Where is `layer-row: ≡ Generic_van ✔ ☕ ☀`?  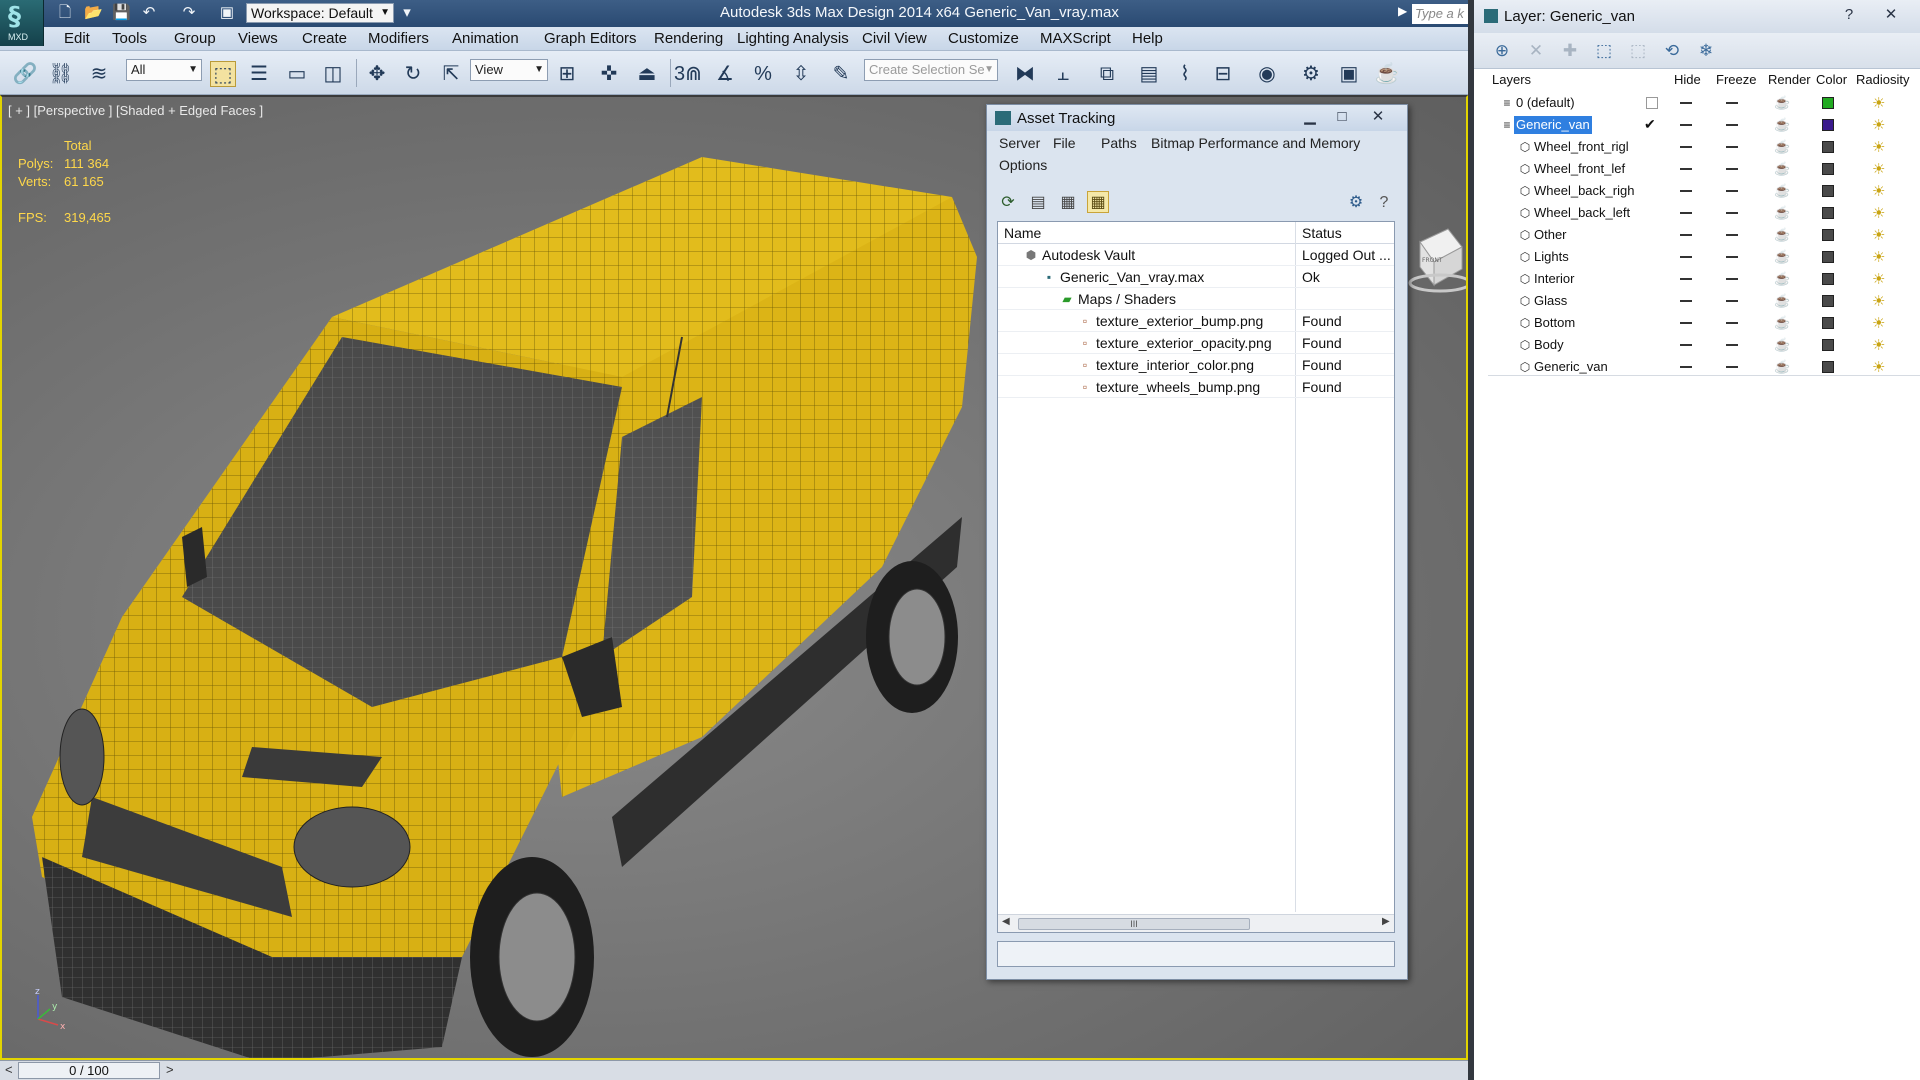 layer-row: ≡ Generic_van ✔ ☕ ☀ is located at coordinates (1704, 125).